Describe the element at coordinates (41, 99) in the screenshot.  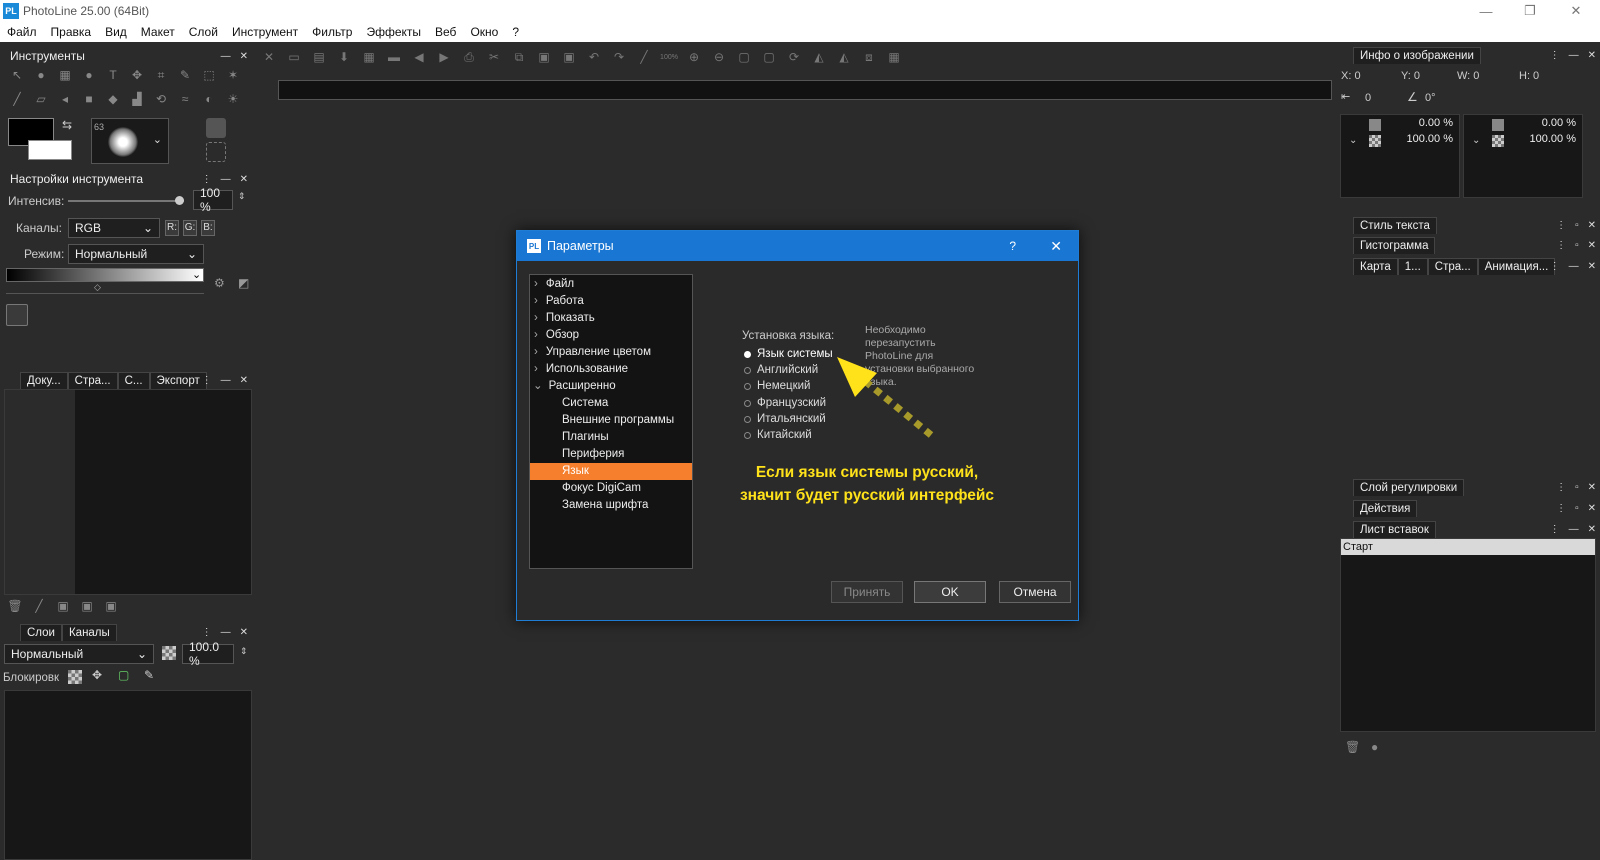
I see `eraser-tool-icon: ▱` at that location.